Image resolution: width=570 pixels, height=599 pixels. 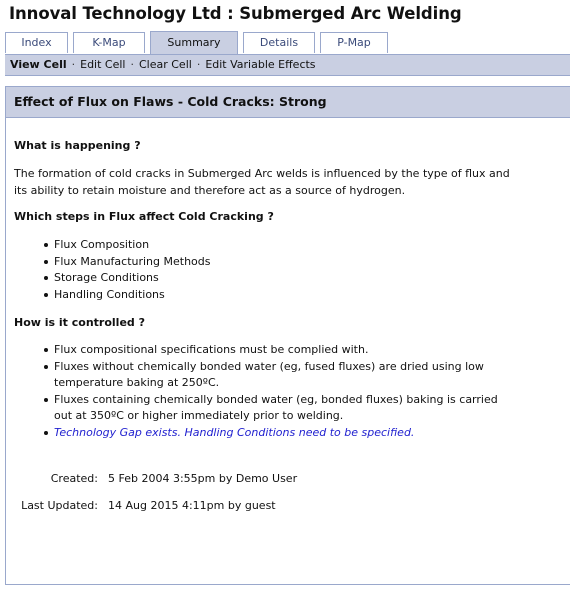 I want to click on list-item: Flux Composition, so click(x=126, y=245).